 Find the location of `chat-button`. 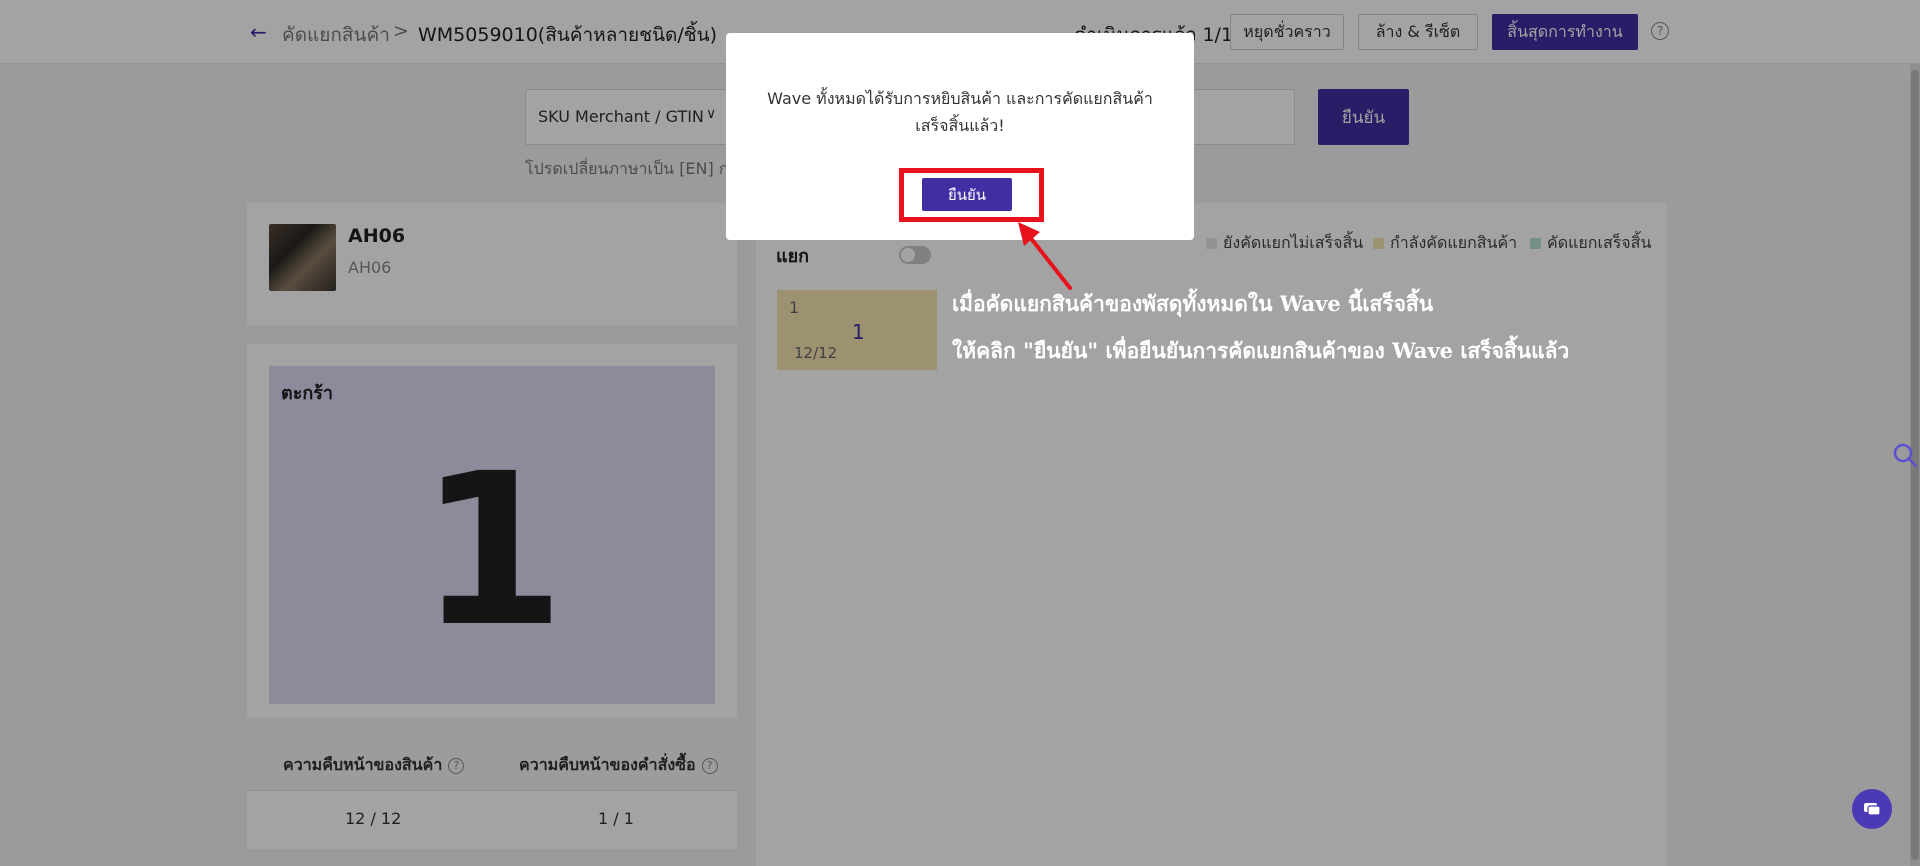

chat-button is located at coordinates (1872, 809).